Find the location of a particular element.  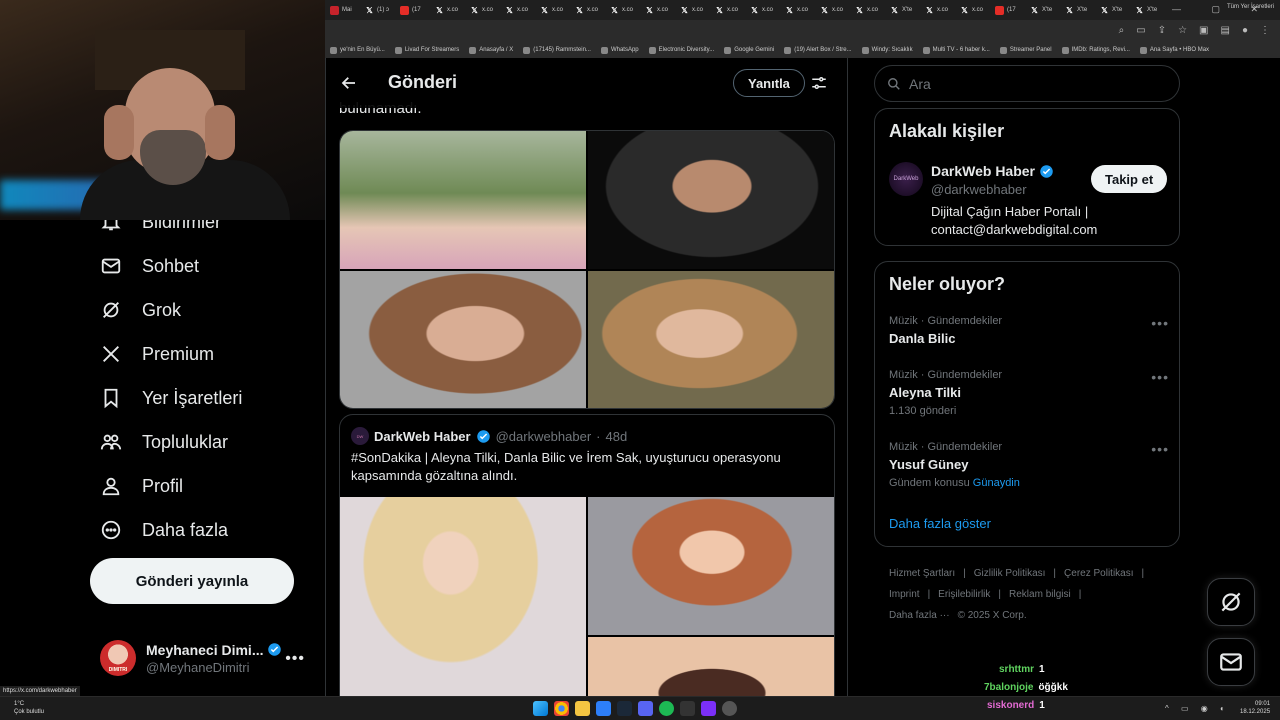

bookmark-item: Streamer Panel is located at coordinates (1026, 50).